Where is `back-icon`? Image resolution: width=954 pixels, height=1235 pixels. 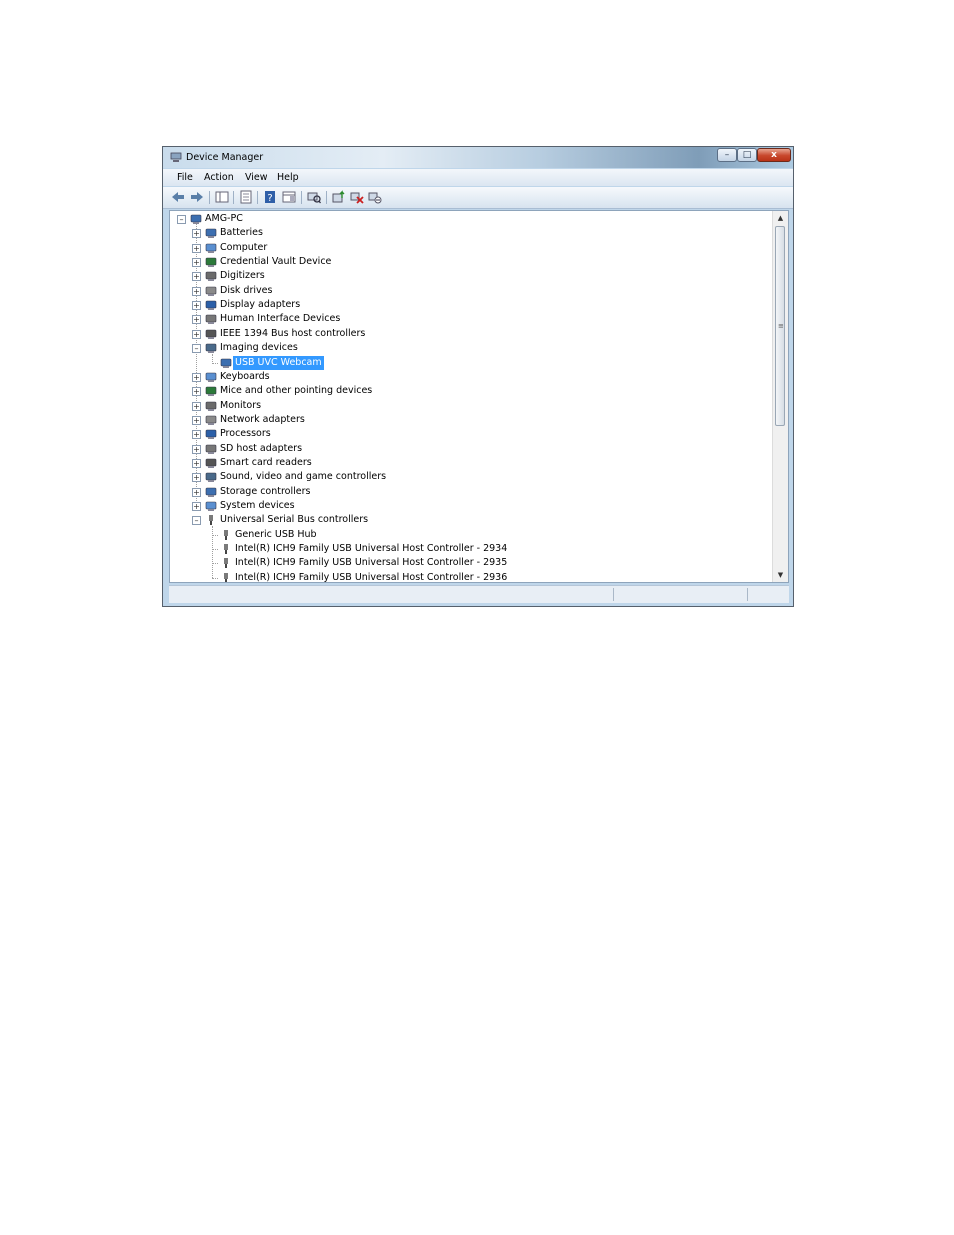 back-icon is located at coordinates (178, 197).